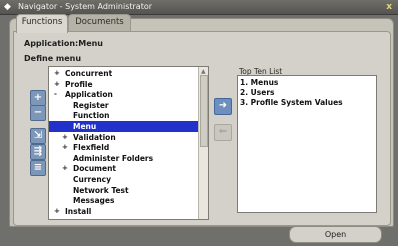 The width and height of the screenshot is (398, 246). Describe the element at coordinates (79, 84) in the screenshot. I see `tree-item-label: Profile` at that location.